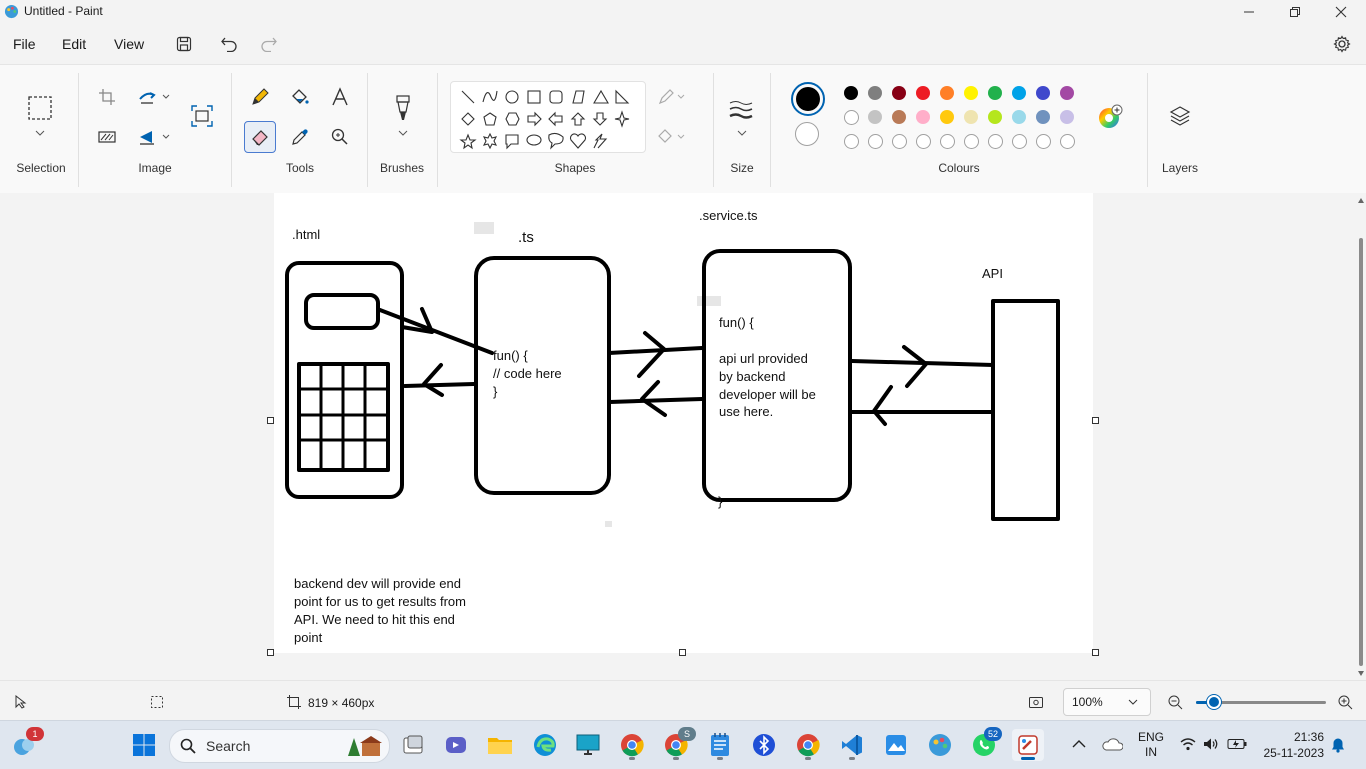  Describe the element at coordinates (1095, 420) in the screenshot. I see `resize-handle-right` at that location.